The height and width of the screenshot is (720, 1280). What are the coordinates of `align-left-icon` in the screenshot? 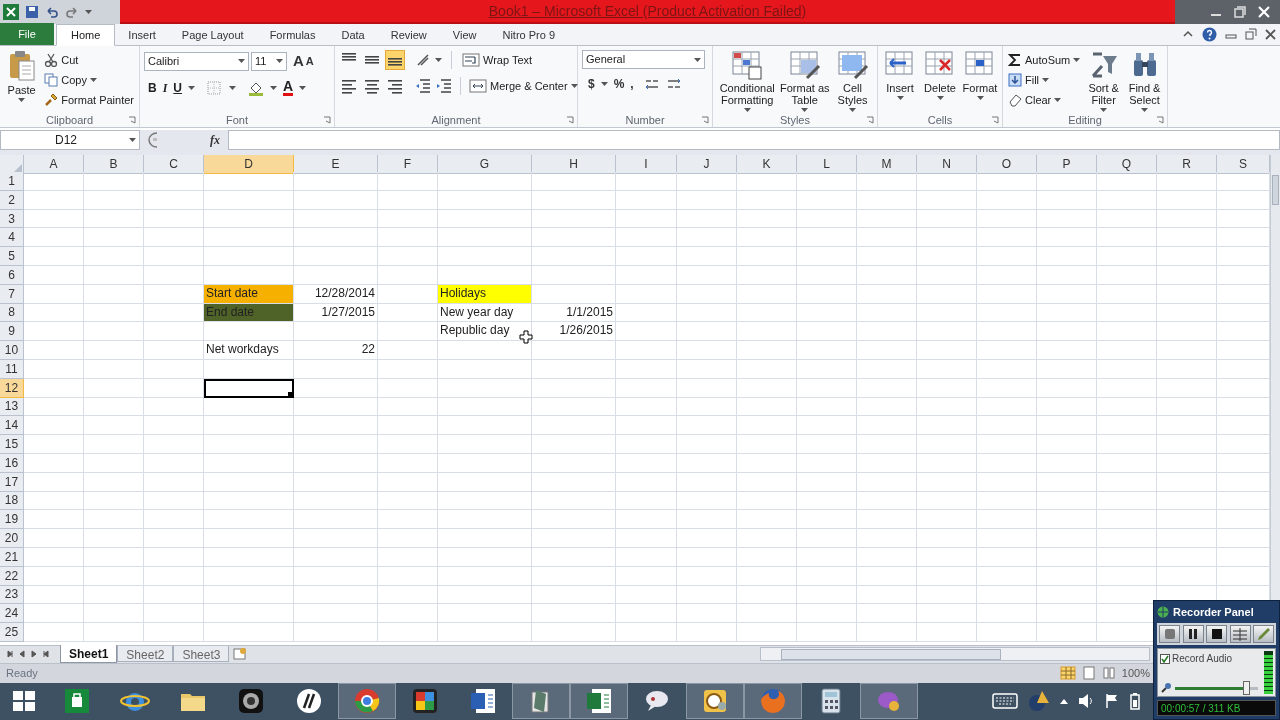 It's located at (349, 86).